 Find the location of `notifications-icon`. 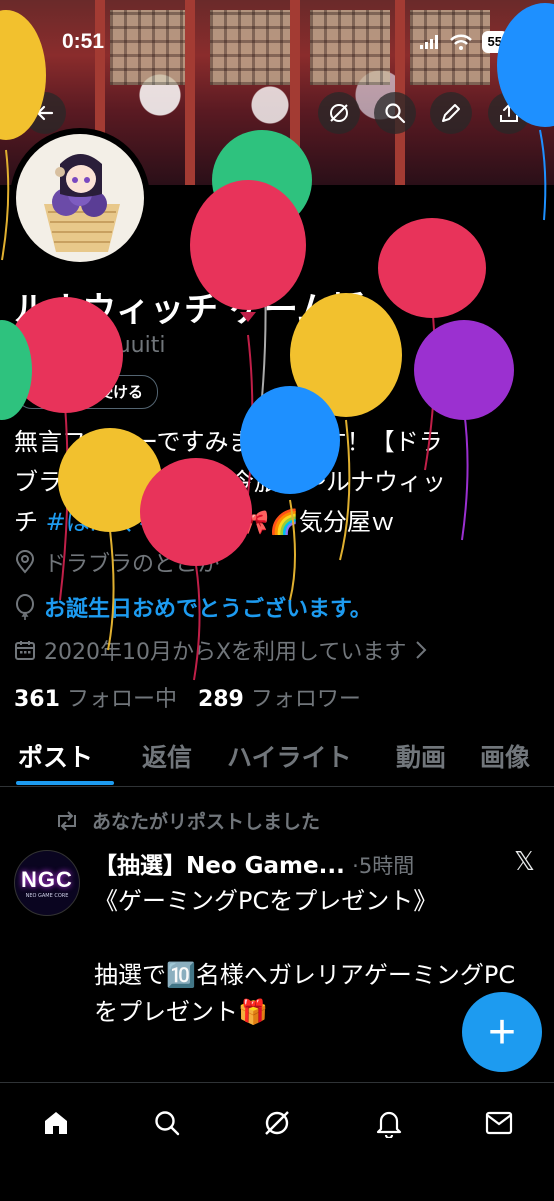

notifications-icon is located at coordinates (389, 1124).